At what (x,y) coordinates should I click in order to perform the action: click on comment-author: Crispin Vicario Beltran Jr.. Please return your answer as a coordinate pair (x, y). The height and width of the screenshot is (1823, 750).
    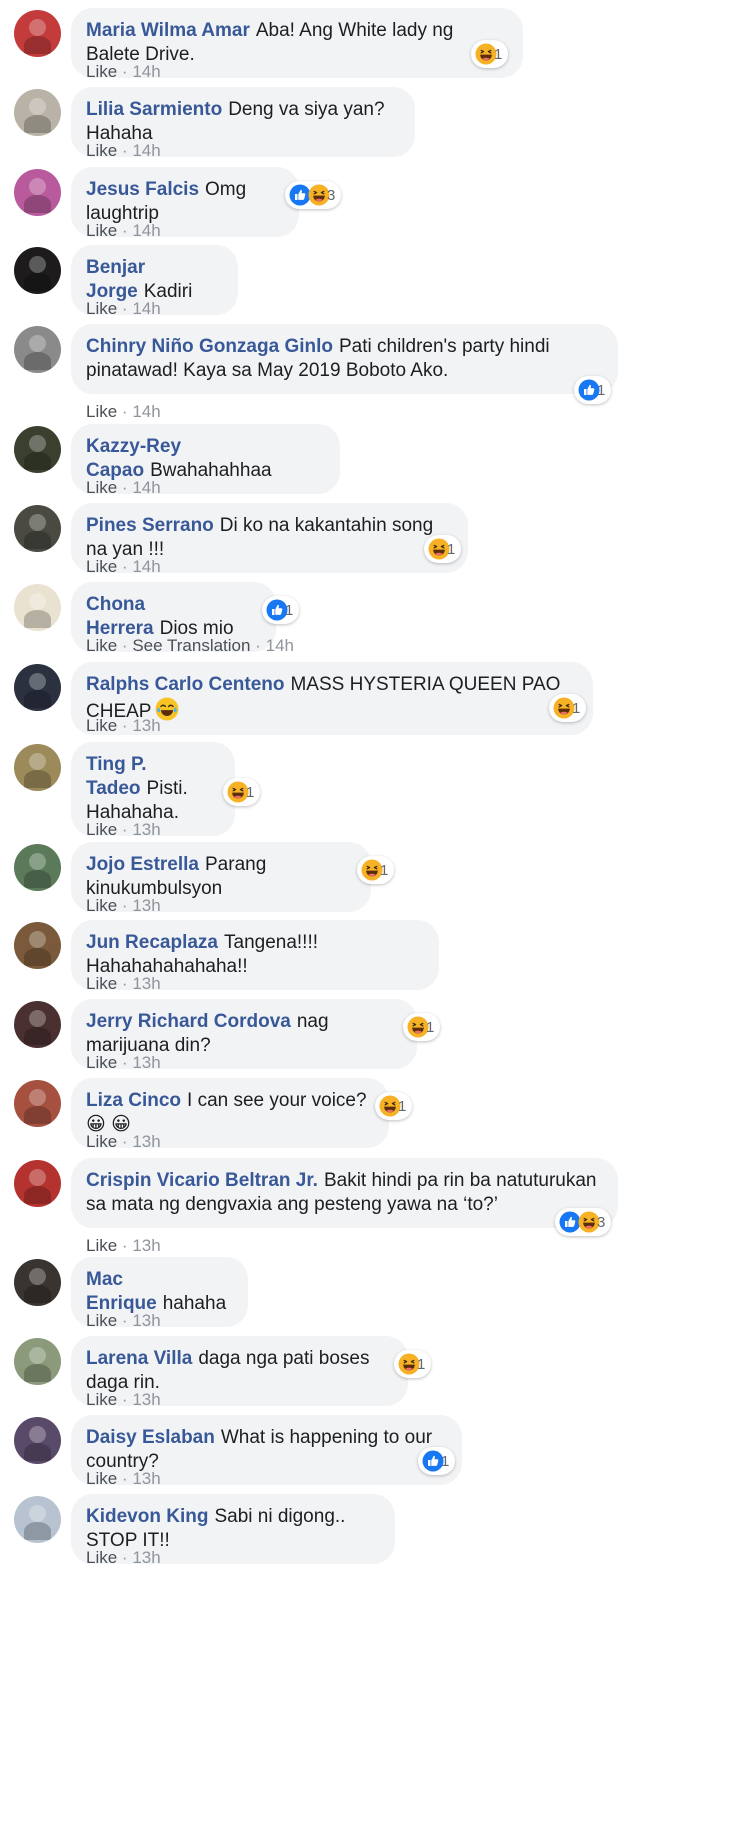
    Looking at the image, I should click on (202, 1180).